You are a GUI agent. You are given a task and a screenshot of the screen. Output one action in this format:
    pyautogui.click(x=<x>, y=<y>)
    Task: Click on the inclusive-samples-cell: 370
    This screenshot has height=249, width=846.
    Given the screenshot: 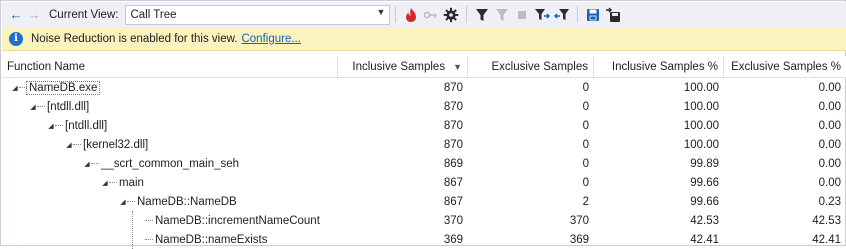 What is the action you would take?
    pyautogui.click(x=453, y=220)
    